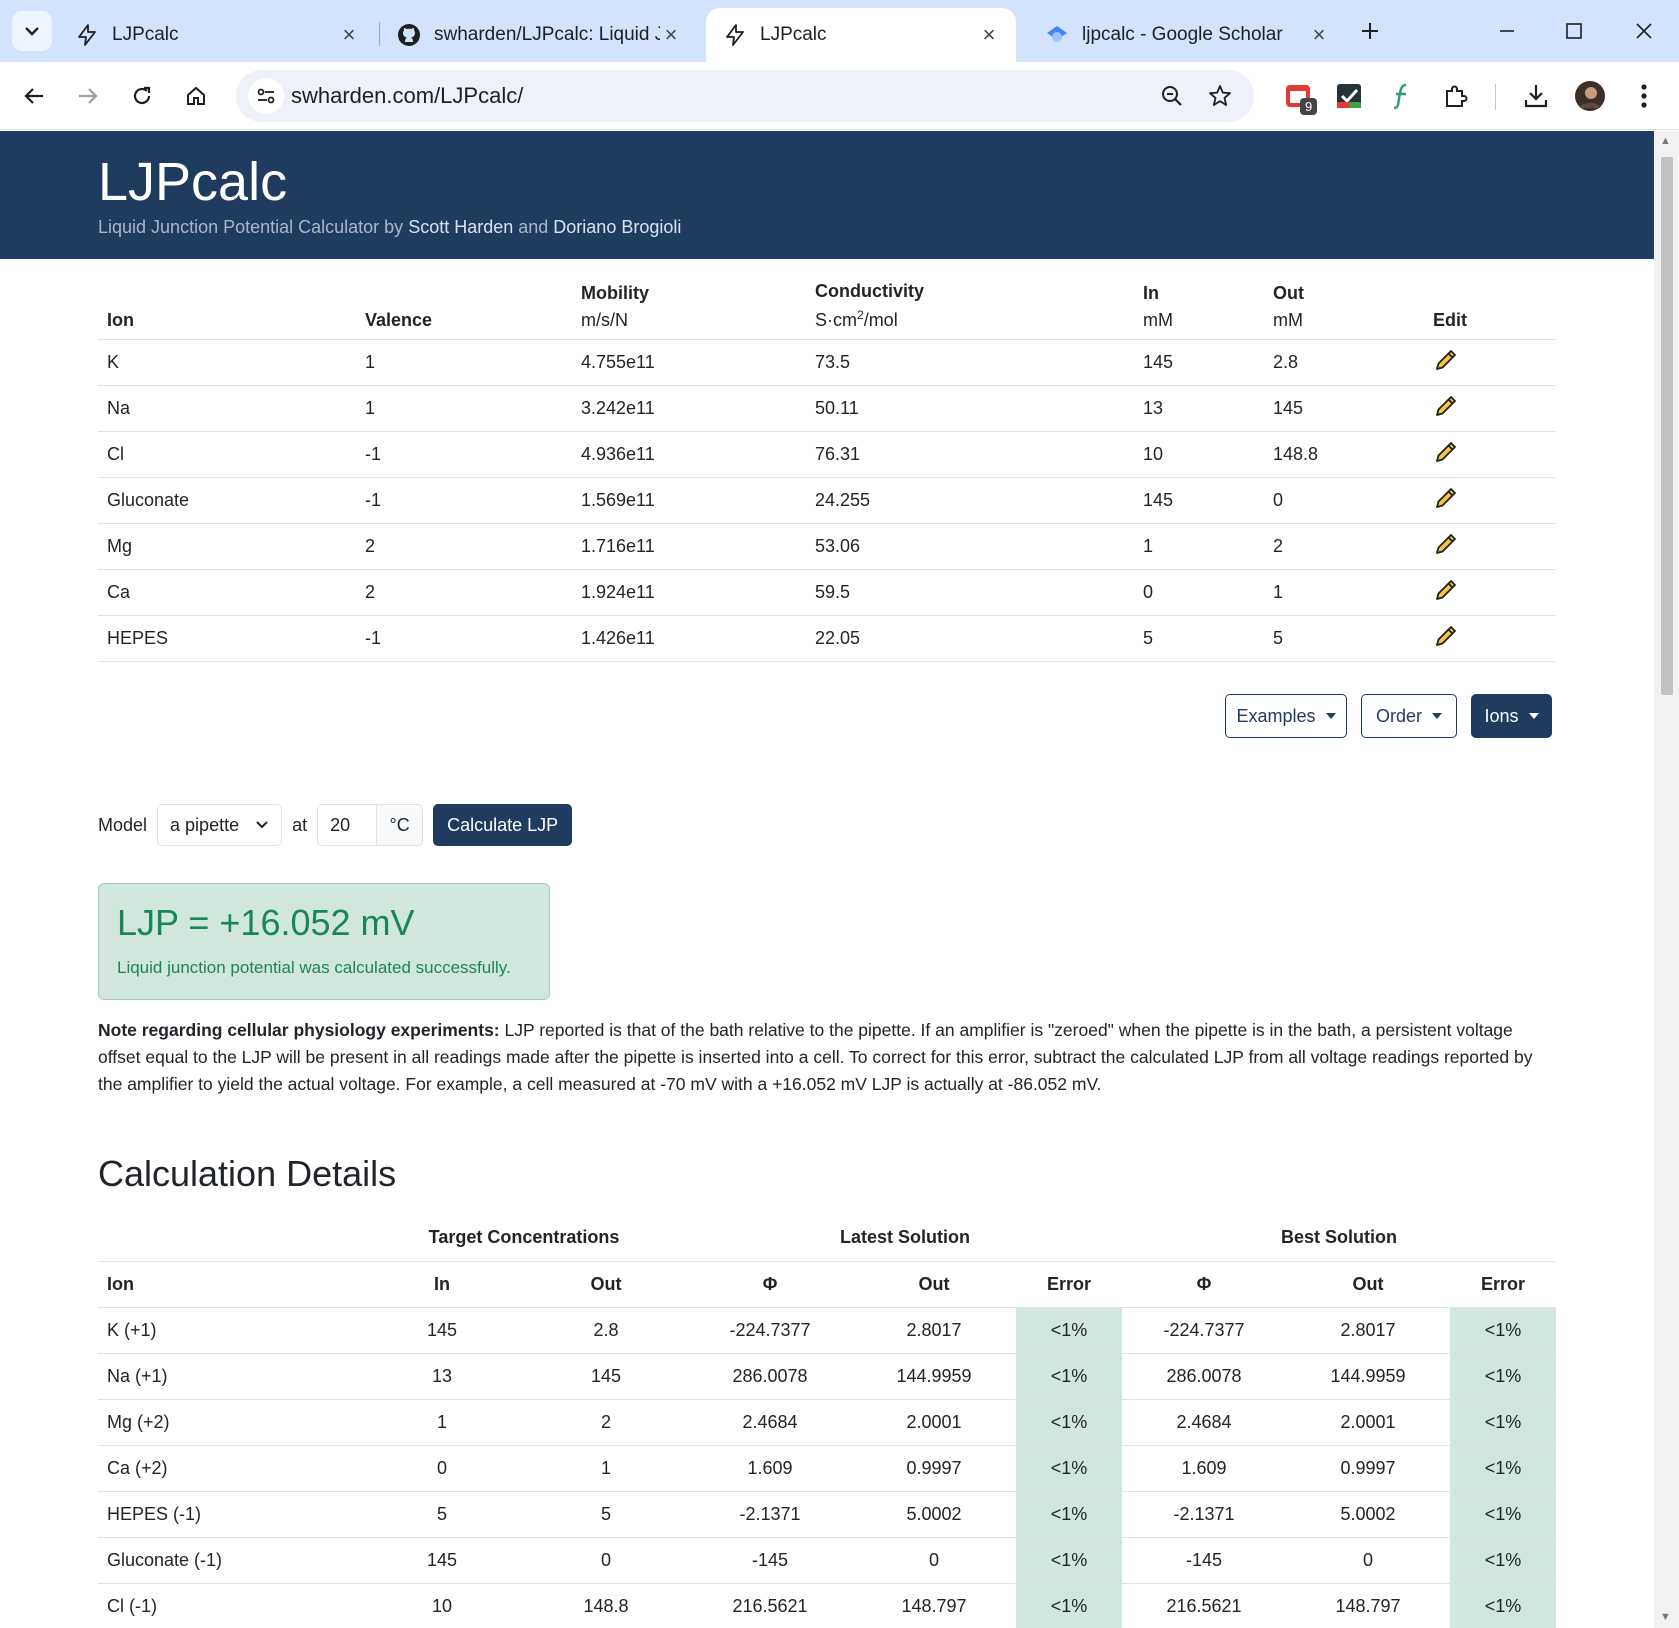 The width and height of the screenshot is (1679, 1628). Describe the element at coordinates (464, 500) in the screenshot. I see `ion-cell-valence: -1` at that location.